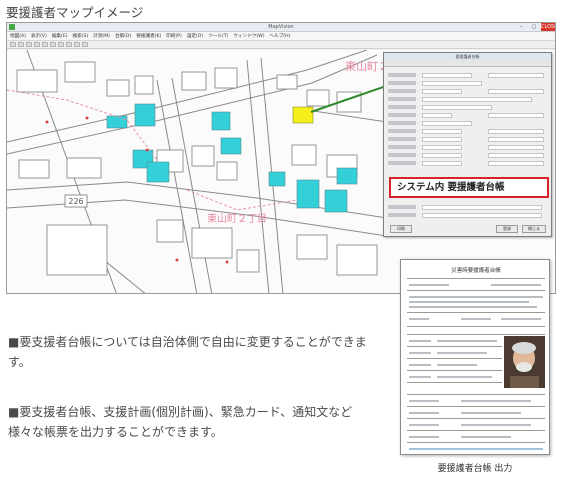 The image size is (562, 481). What do you see at coordinates (475, 357) in the screenshot?
I see `printed-ledger: 災害時要援護者台帳` at bounding box center [475, 357].